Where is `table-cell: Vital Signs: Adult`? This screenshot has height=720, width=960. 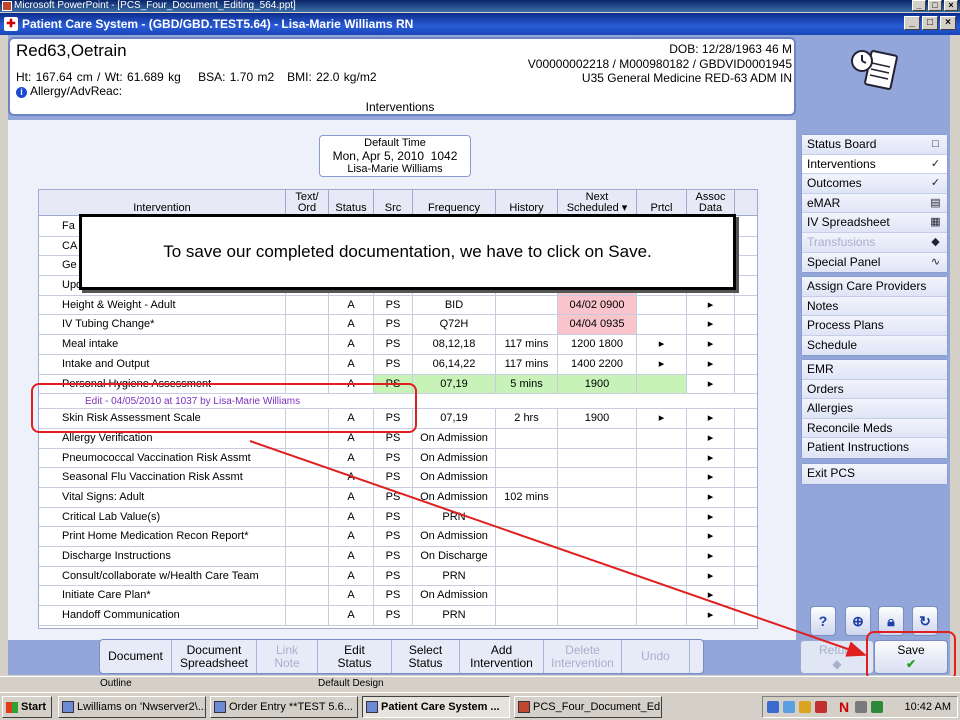 table-cell: Vital Signs: Adult is located at coordinates (162, 497).